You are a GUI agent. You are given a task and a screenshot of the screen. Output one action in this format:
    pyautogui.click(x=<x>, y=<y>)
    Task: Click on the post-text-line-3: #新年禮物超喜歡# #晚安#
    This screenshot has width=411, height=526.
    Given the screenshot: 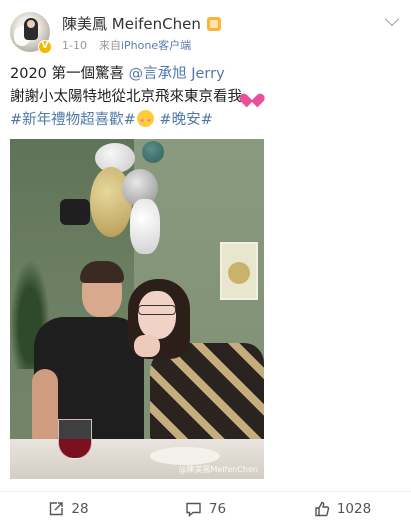 What is the action you would take?
    pyautogui.click(x=111, y=120)
    